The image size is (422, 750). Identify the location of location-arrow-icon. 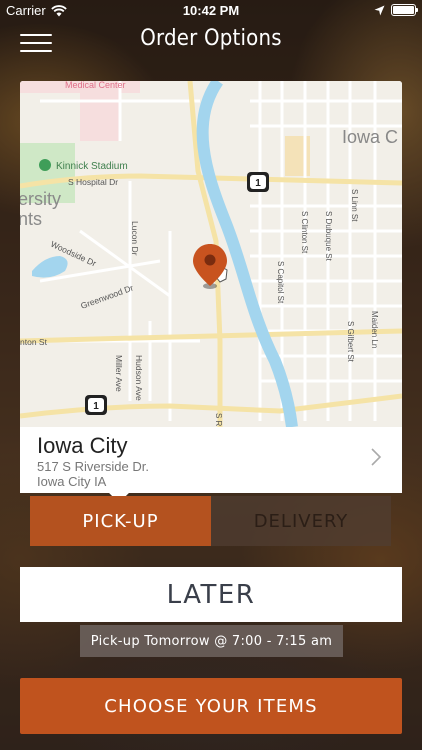
(379, 10).